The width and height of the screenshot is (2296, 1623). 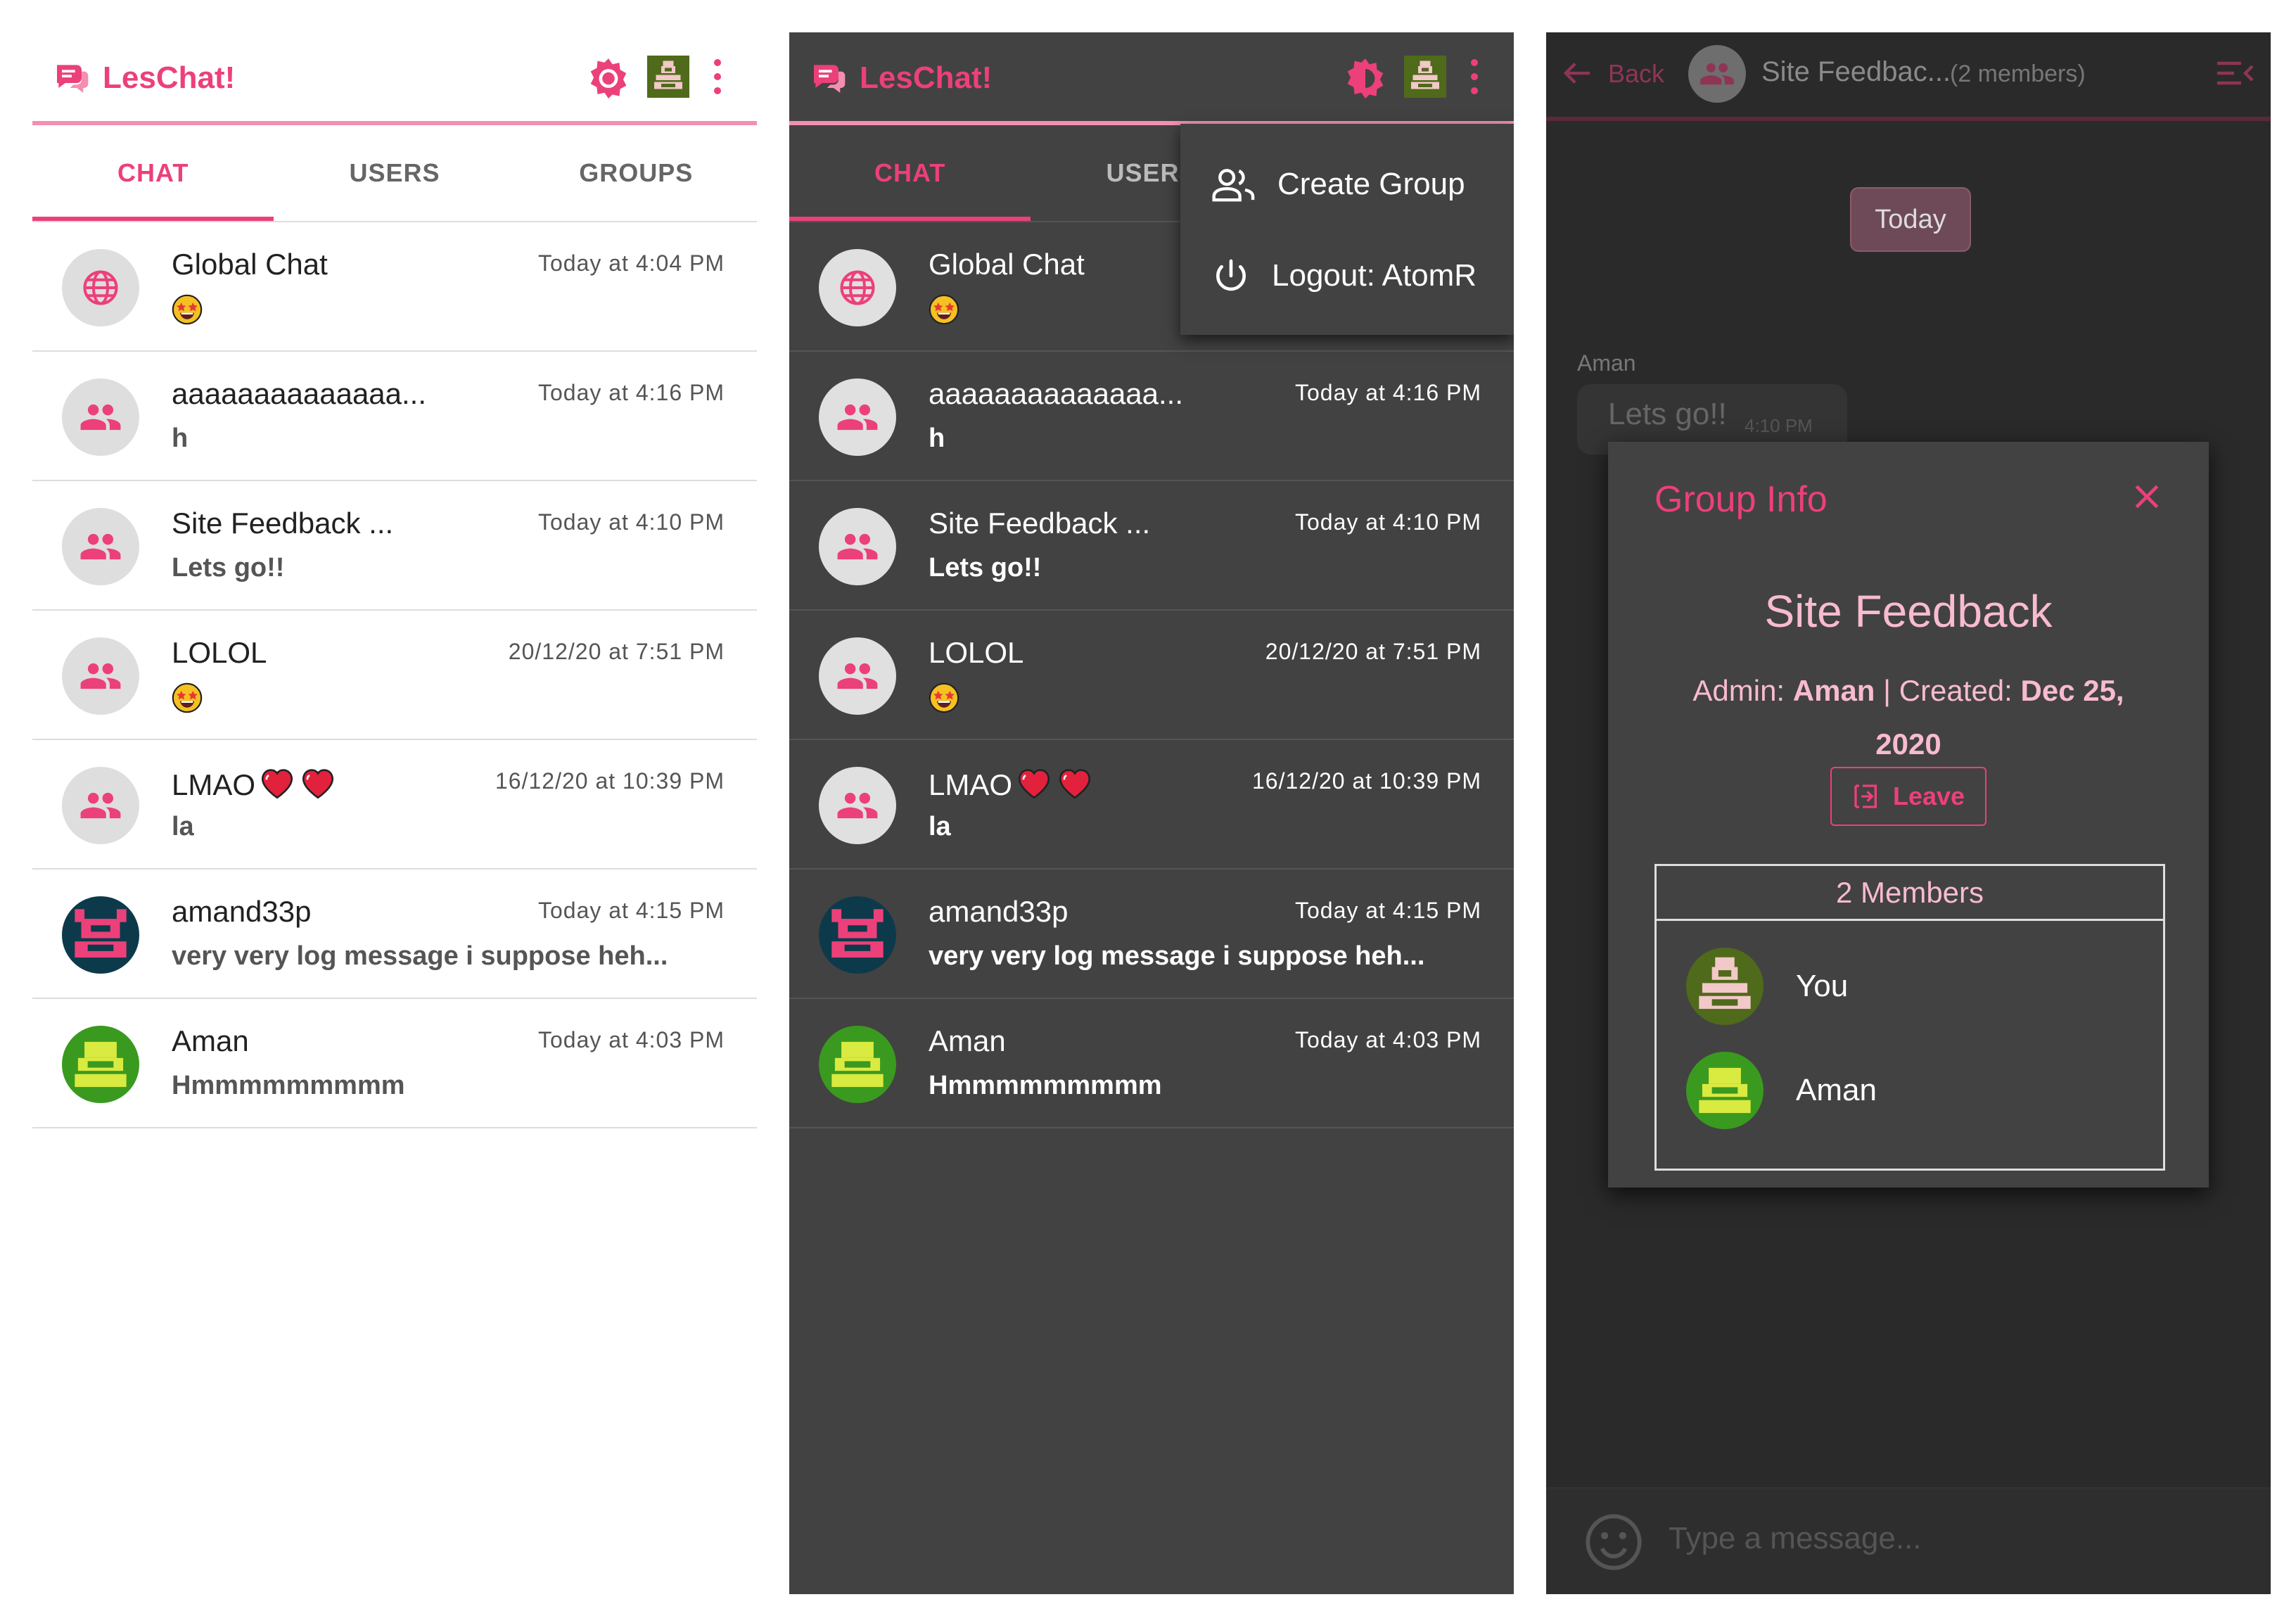 I want to click on leave-group-button: Leave, so click(x=1908, y=797).